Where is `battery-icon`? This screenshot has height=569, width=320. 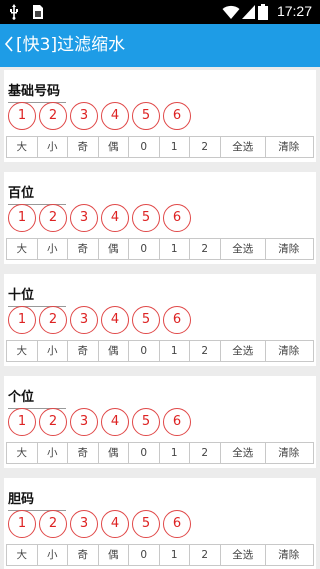
battery-icon is located at coordinates (263, 12).